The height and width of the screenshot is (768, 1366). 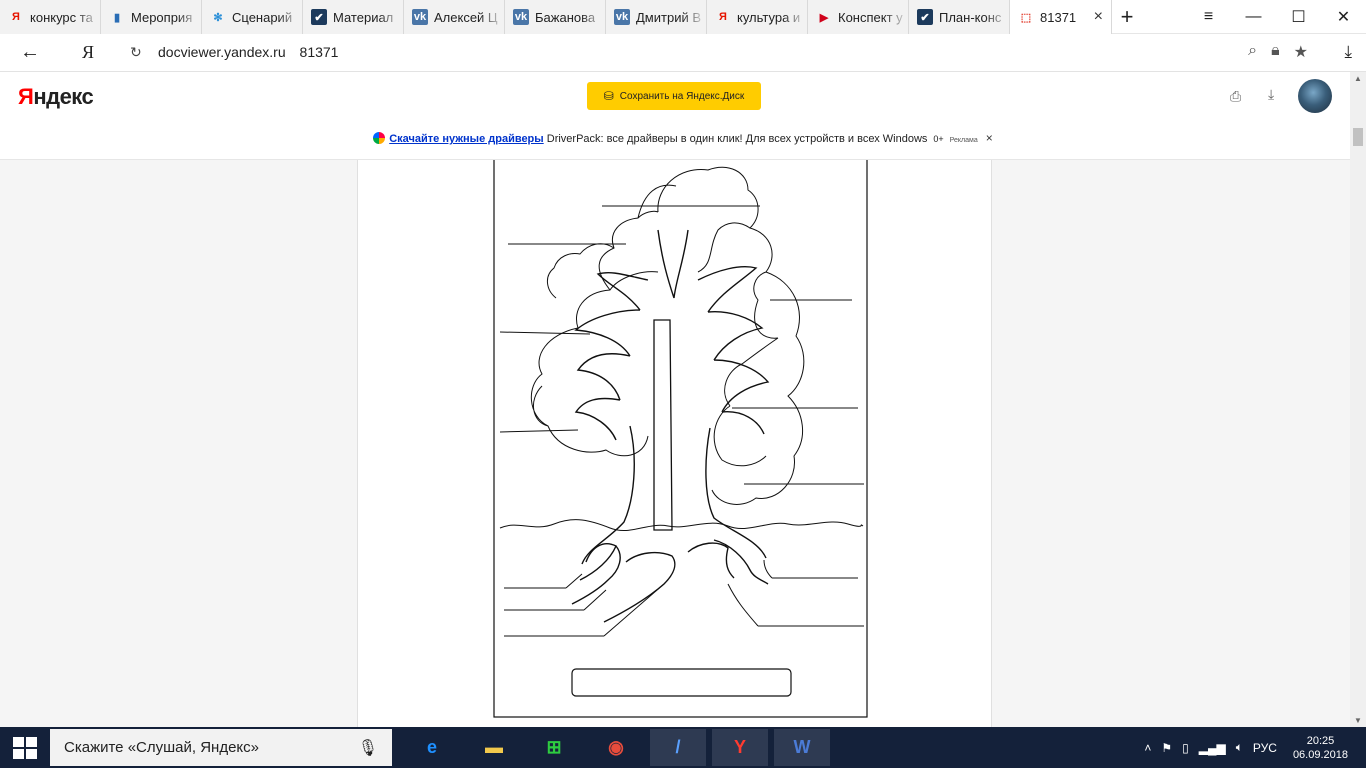 I want to click on tab-title: Материал, so click(x=363, y=17).